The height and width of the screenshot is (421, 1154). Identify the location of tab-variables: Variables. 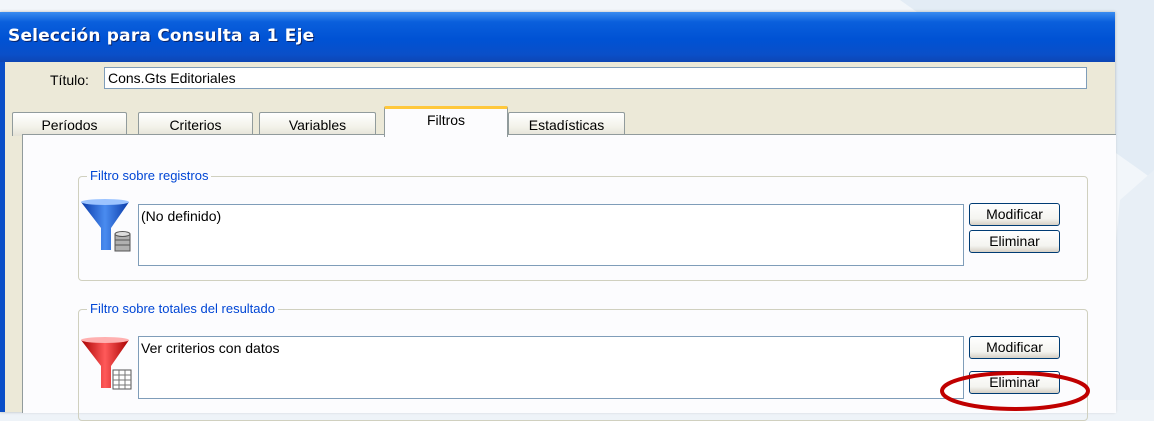
(317, 124).